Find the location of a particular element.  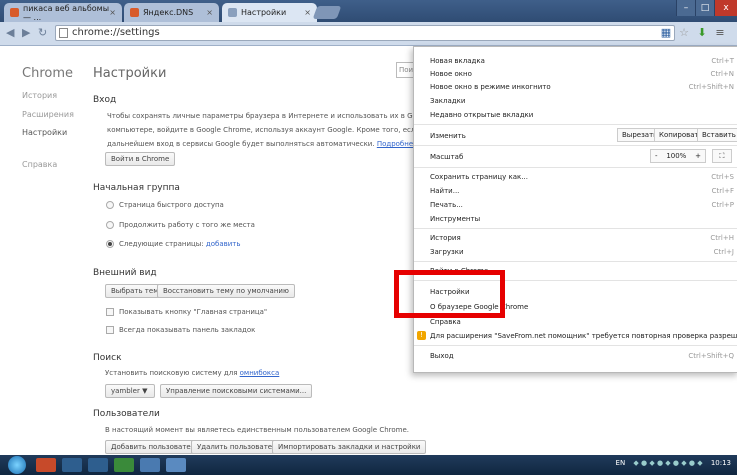

maximize-button: □ is located at coordinates (704, 8).